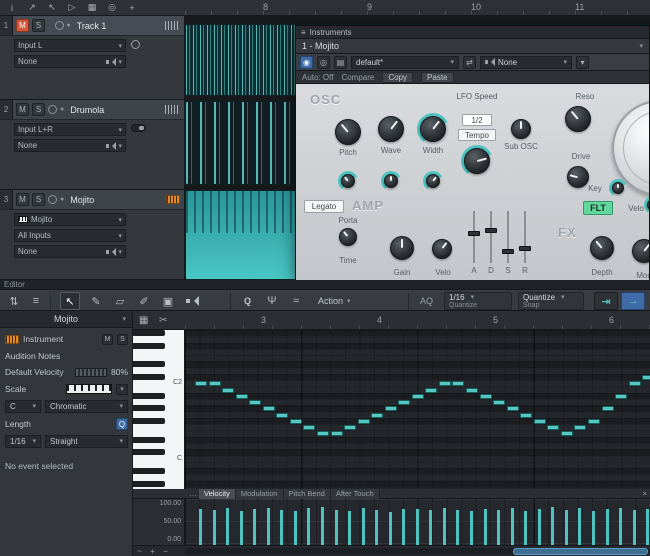 The width and height of the screenshot is (650, 556). I want to click on flt-section-button: FLT, so click(598, 208).